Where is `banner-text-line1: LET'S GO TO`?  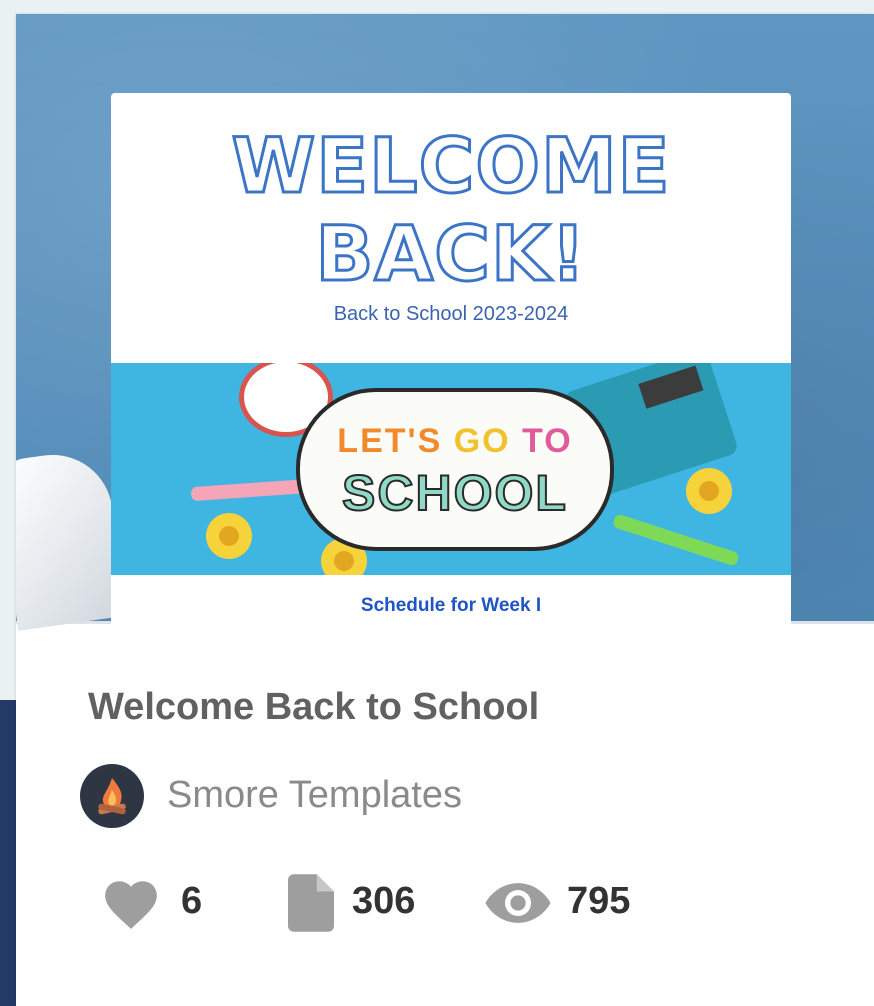 banner-text-line1: LET'S GO TO is located at coordinates (455, 441).